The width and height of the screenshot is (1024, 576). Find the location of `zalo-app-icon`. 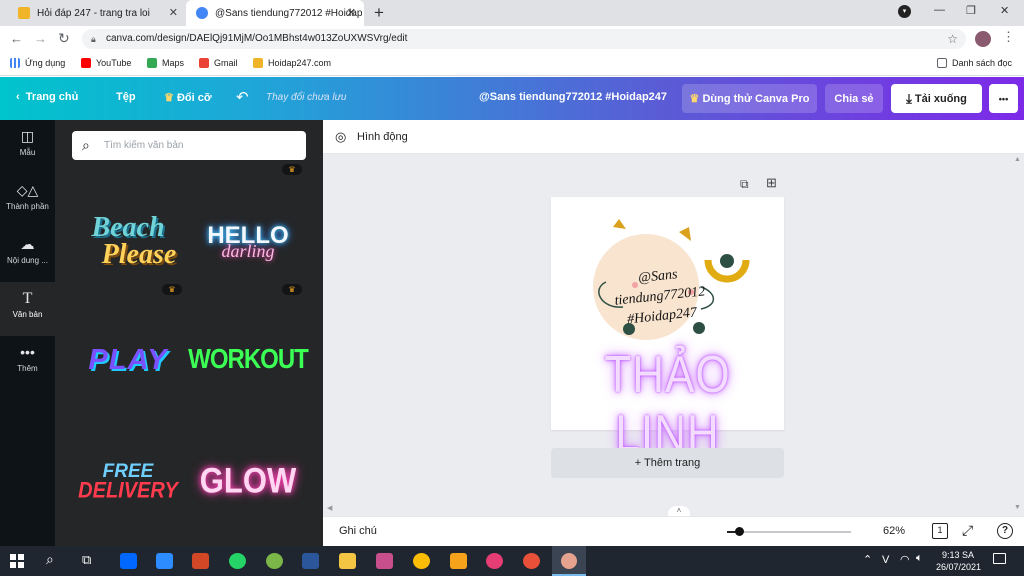

zalo-app-icon is located at coordinates (128, 561).